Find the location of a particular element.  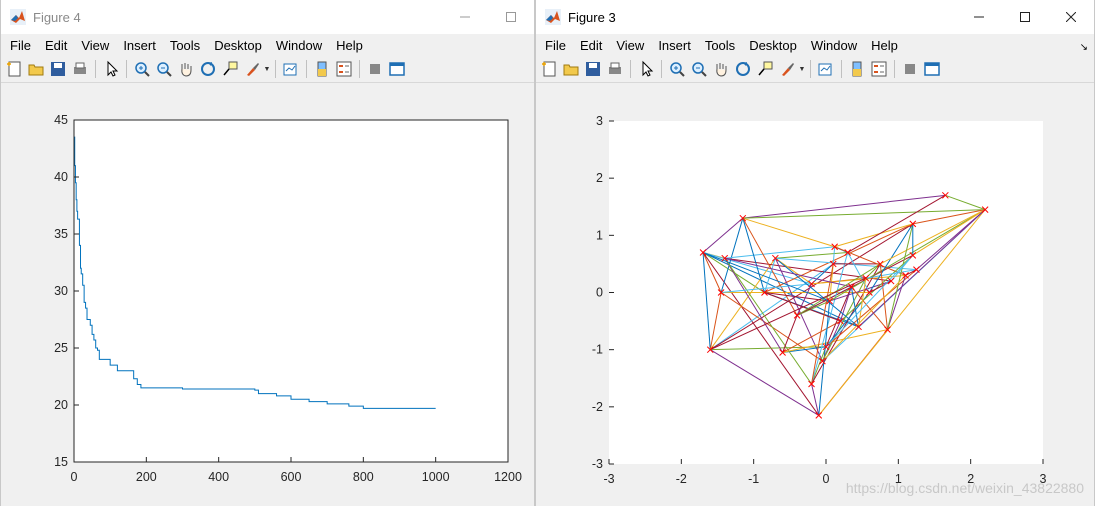

watermark-text: https://blog.csdn.net/weixin_43822880 is located at coordinates (964, 488).